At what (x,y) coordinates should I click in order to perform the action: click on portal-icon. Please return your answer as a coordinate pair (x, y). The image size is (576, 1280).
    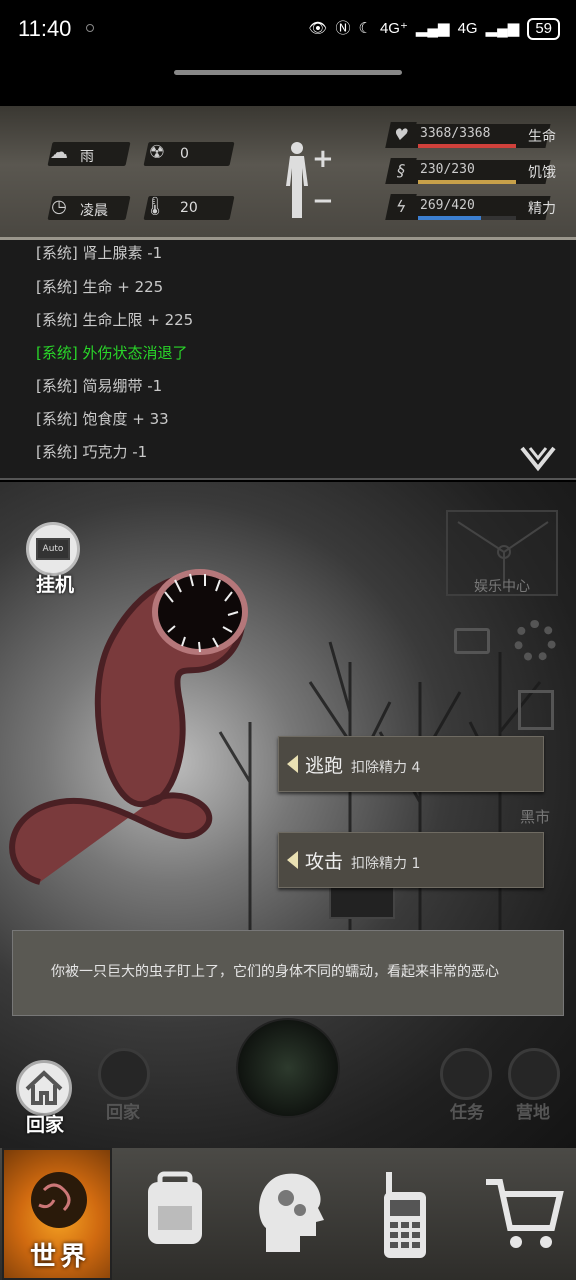
    Looking at the image, I should click on (288, 1068).